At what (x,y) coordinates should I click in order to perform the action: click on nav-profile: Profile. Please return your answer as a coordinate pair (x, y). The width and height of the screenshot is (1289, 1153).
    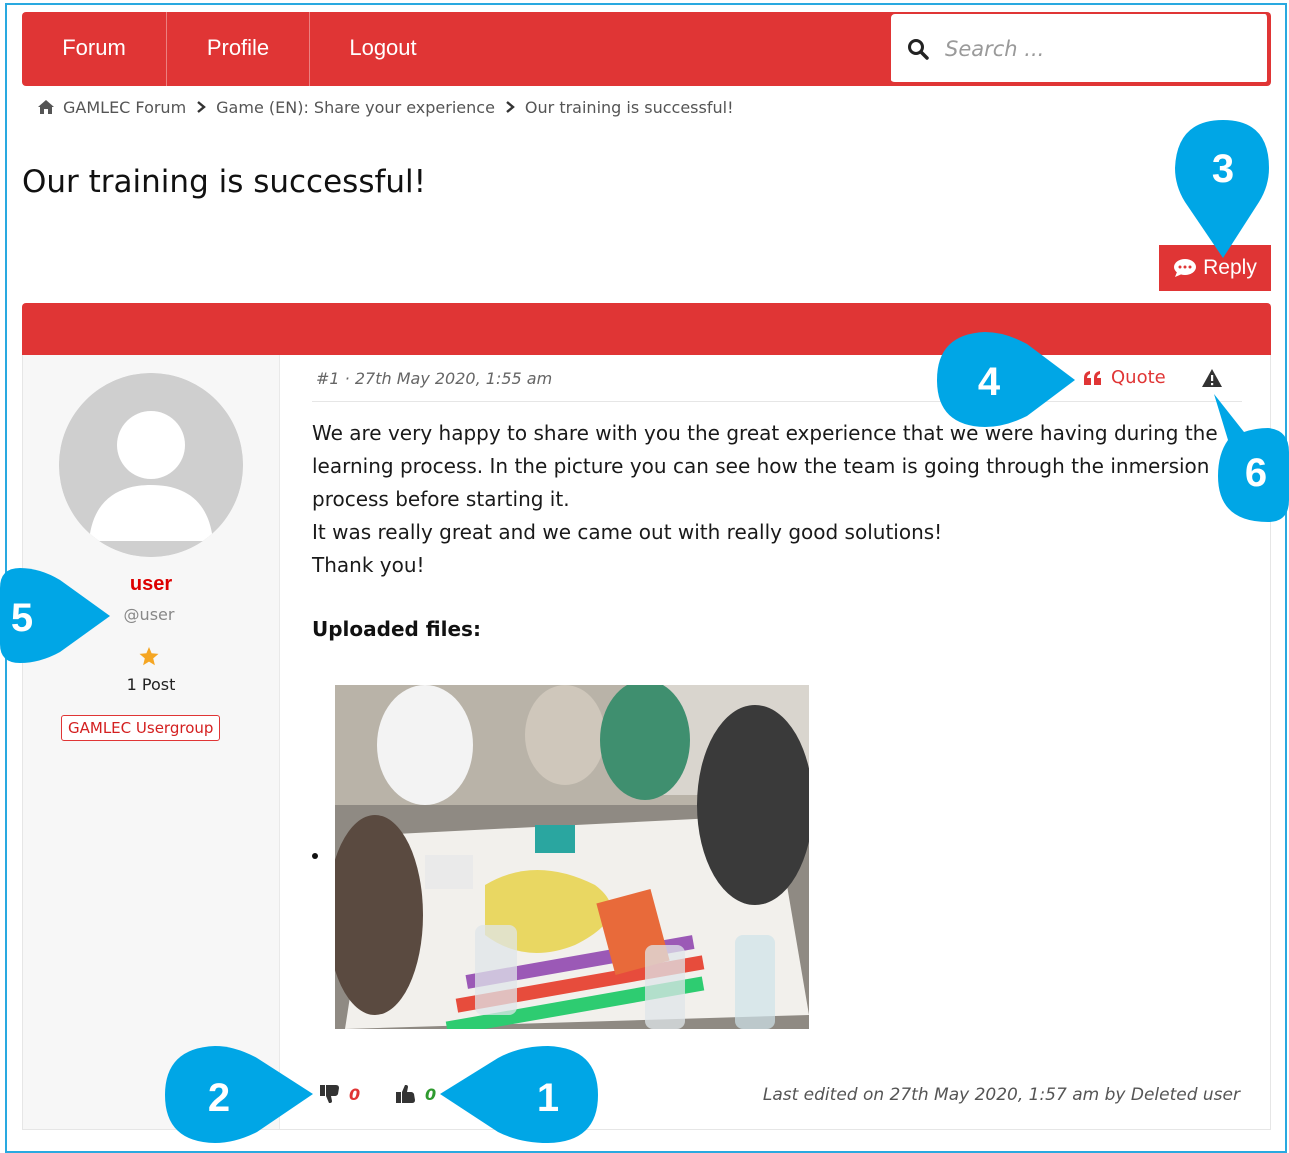
    Looking at the image, I should click on (238, 49).